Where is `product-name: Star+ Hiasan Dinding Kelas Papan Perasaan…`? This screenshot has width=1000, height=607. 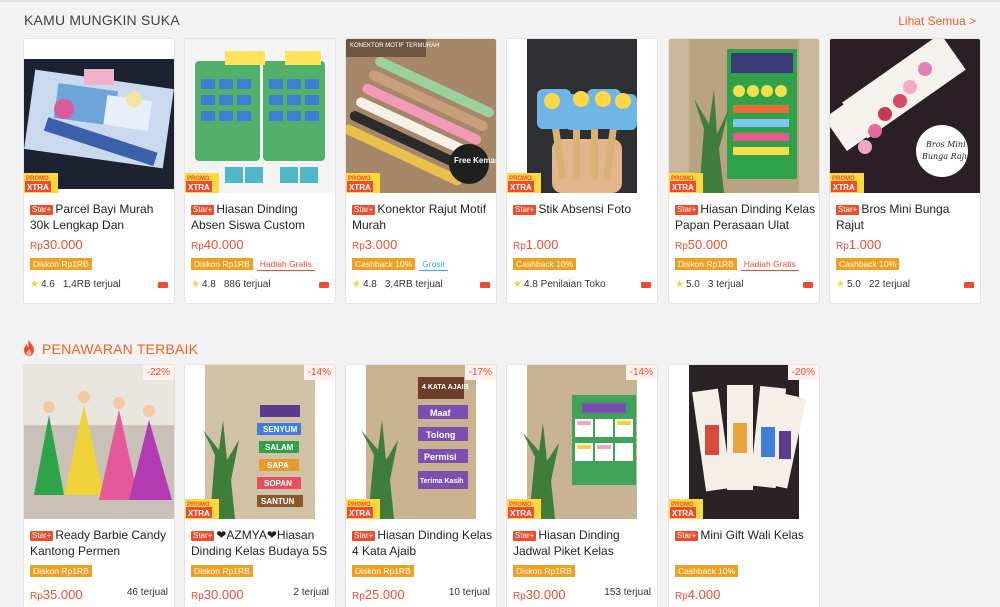
product-name: Star+ Hiasan Dinding Kelas Papan Perasaan… is located at coordinates (746, 217).